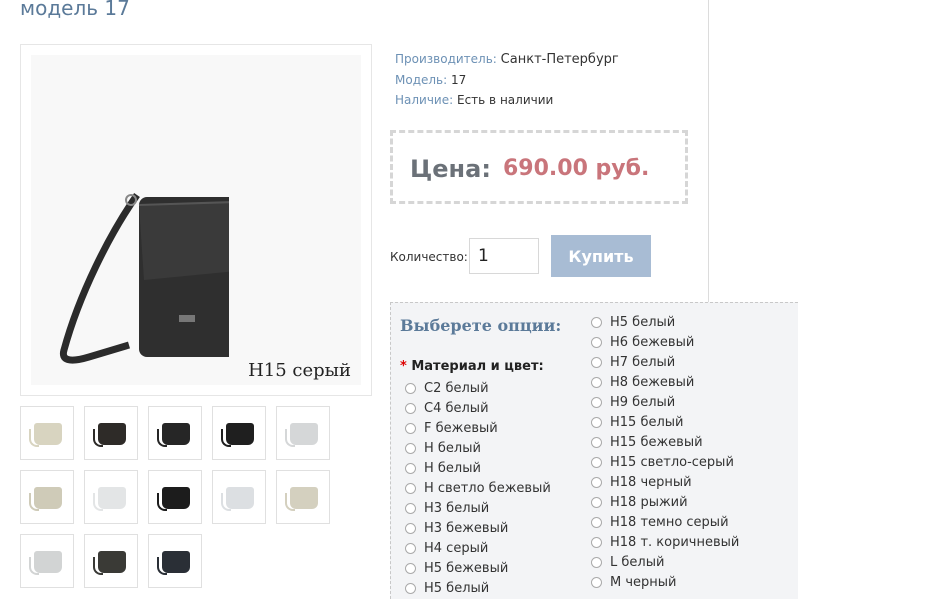 Image resolution: width=942 pixels, height=599 pixels. What do you see at coordinates (421, 80) in the screenshot?
I see `model-label: Модель:` at bounding box center [421, 80].